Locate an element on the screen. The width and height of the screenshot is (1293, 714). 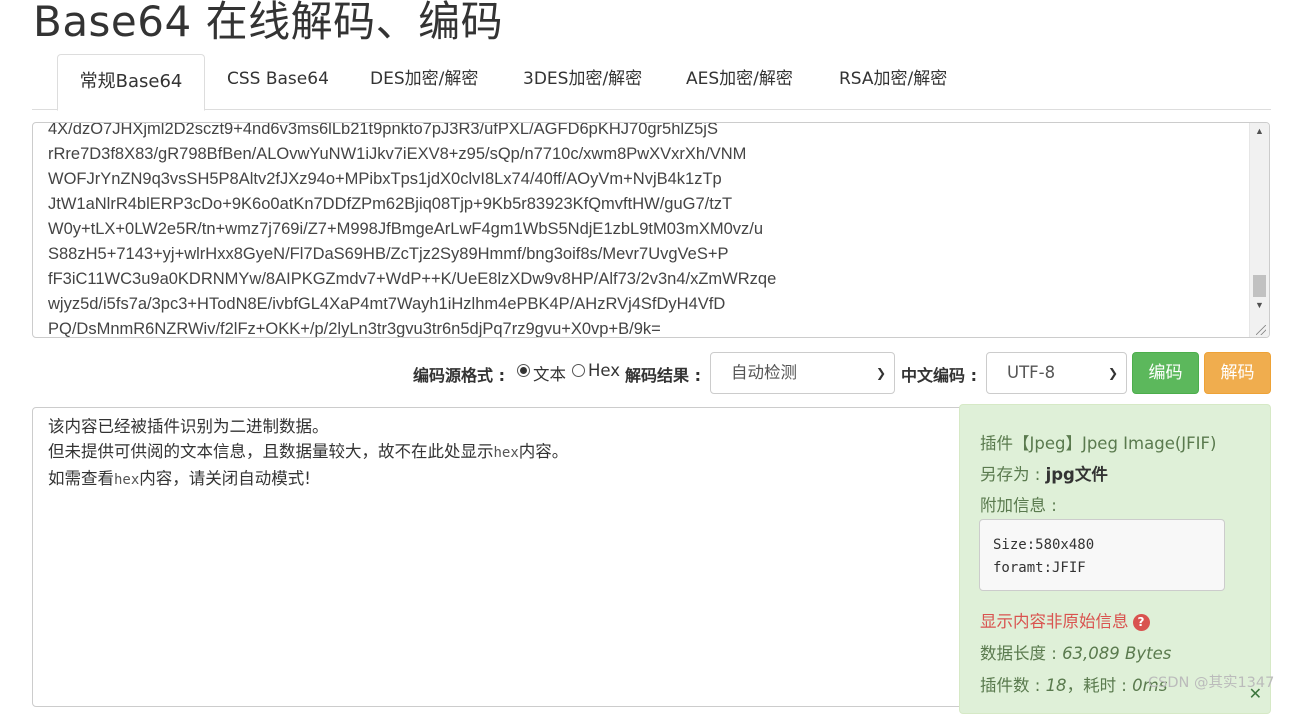
encode-button: 编码 is located at coordinates (1165, 373).